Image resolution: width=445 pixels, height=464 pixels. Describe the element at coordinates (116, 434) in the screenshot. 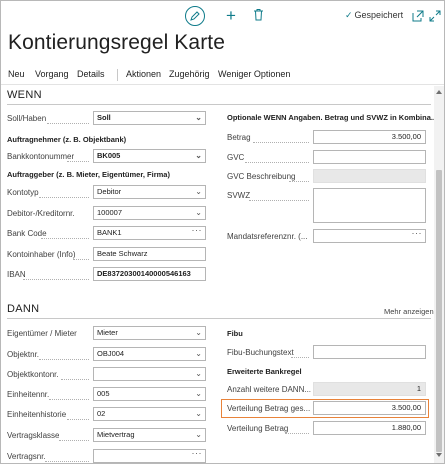

I see `vertragsklasse-value: Mietvertrag` at that location.